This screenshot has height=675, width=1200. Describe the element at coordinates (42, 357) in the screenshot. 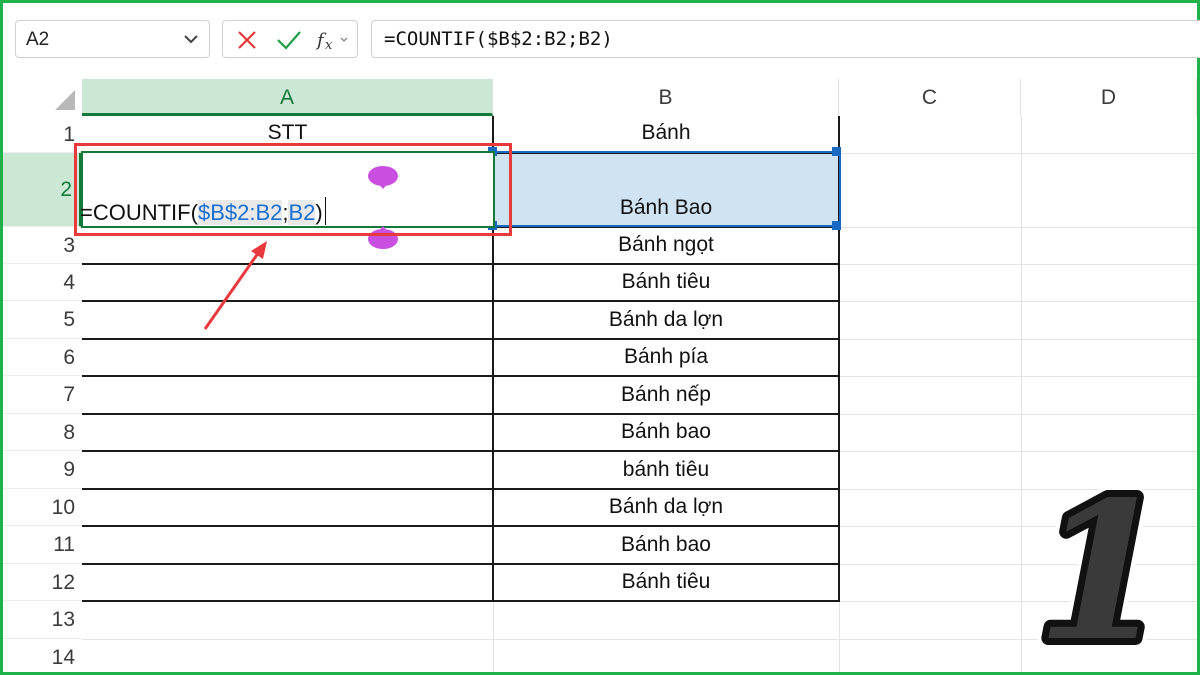

I see `row-header-6: 6` at that location.